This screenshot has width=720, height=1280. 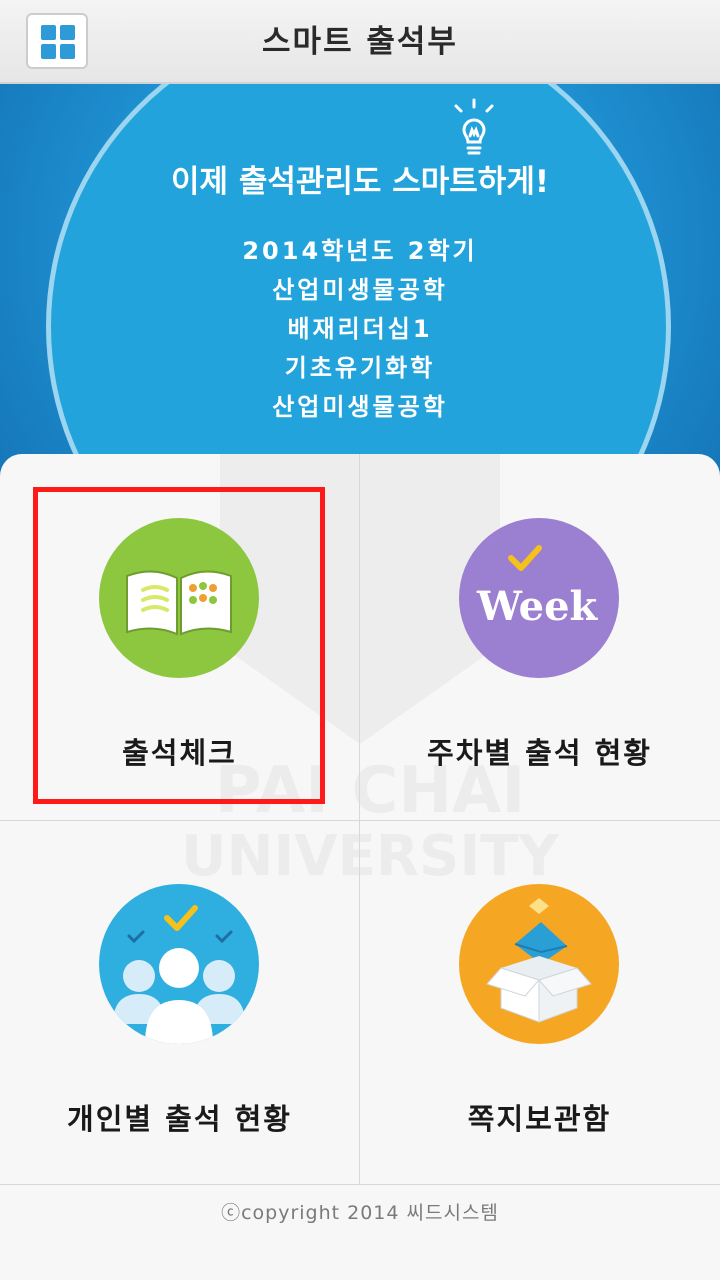 I want to click on app-title: 스마트 출석부, so click(x=360, y=42).